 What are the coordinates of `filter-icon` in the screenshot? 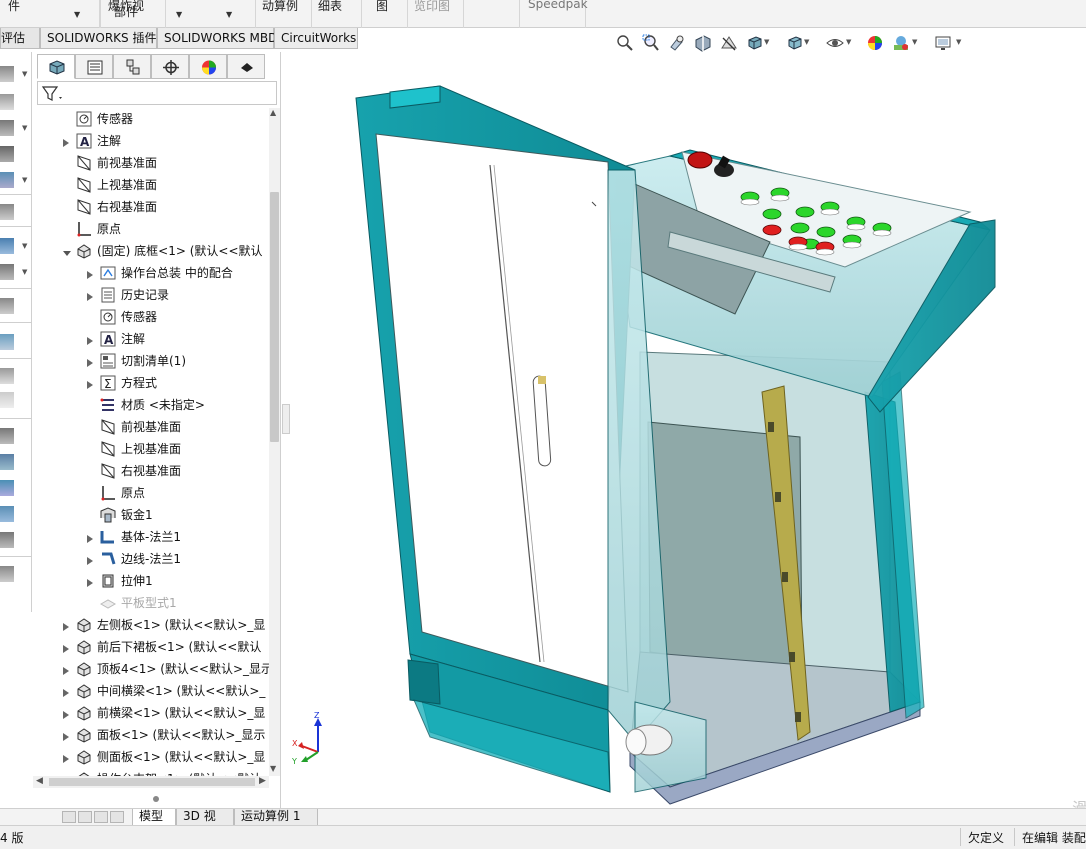 It's located at (53, 94).